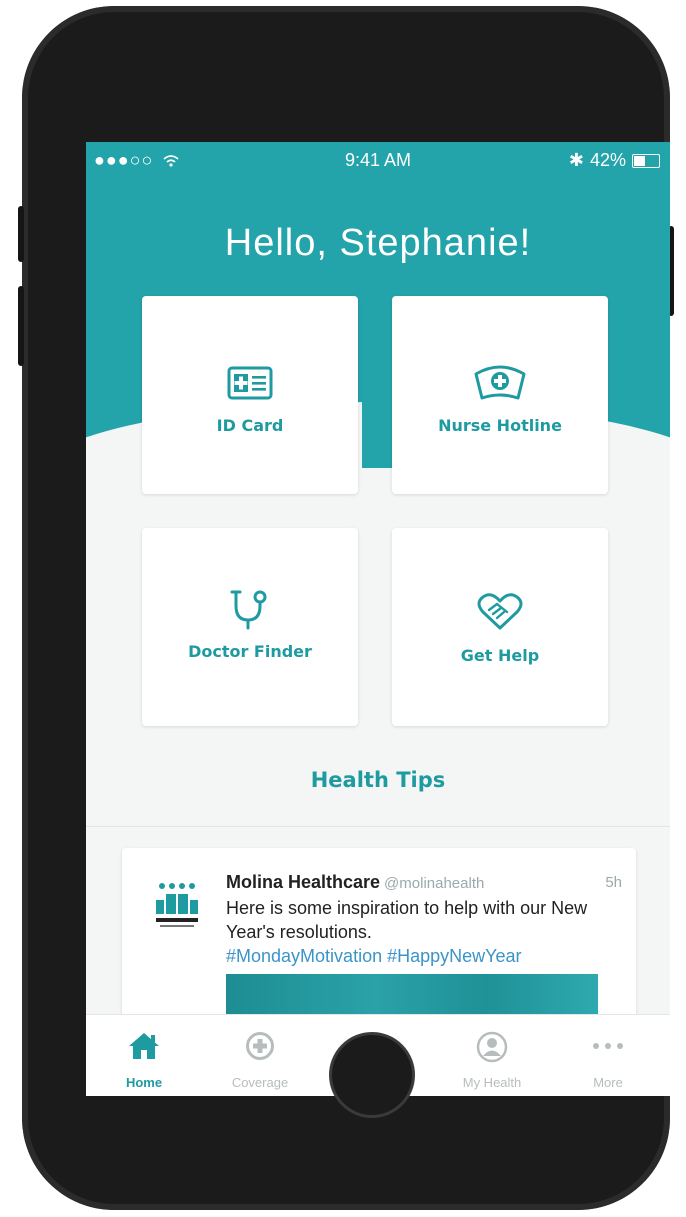  Describe the element at coordinates (613, 882) in the screenshot. I see `tweet-time: 5h` at that location.